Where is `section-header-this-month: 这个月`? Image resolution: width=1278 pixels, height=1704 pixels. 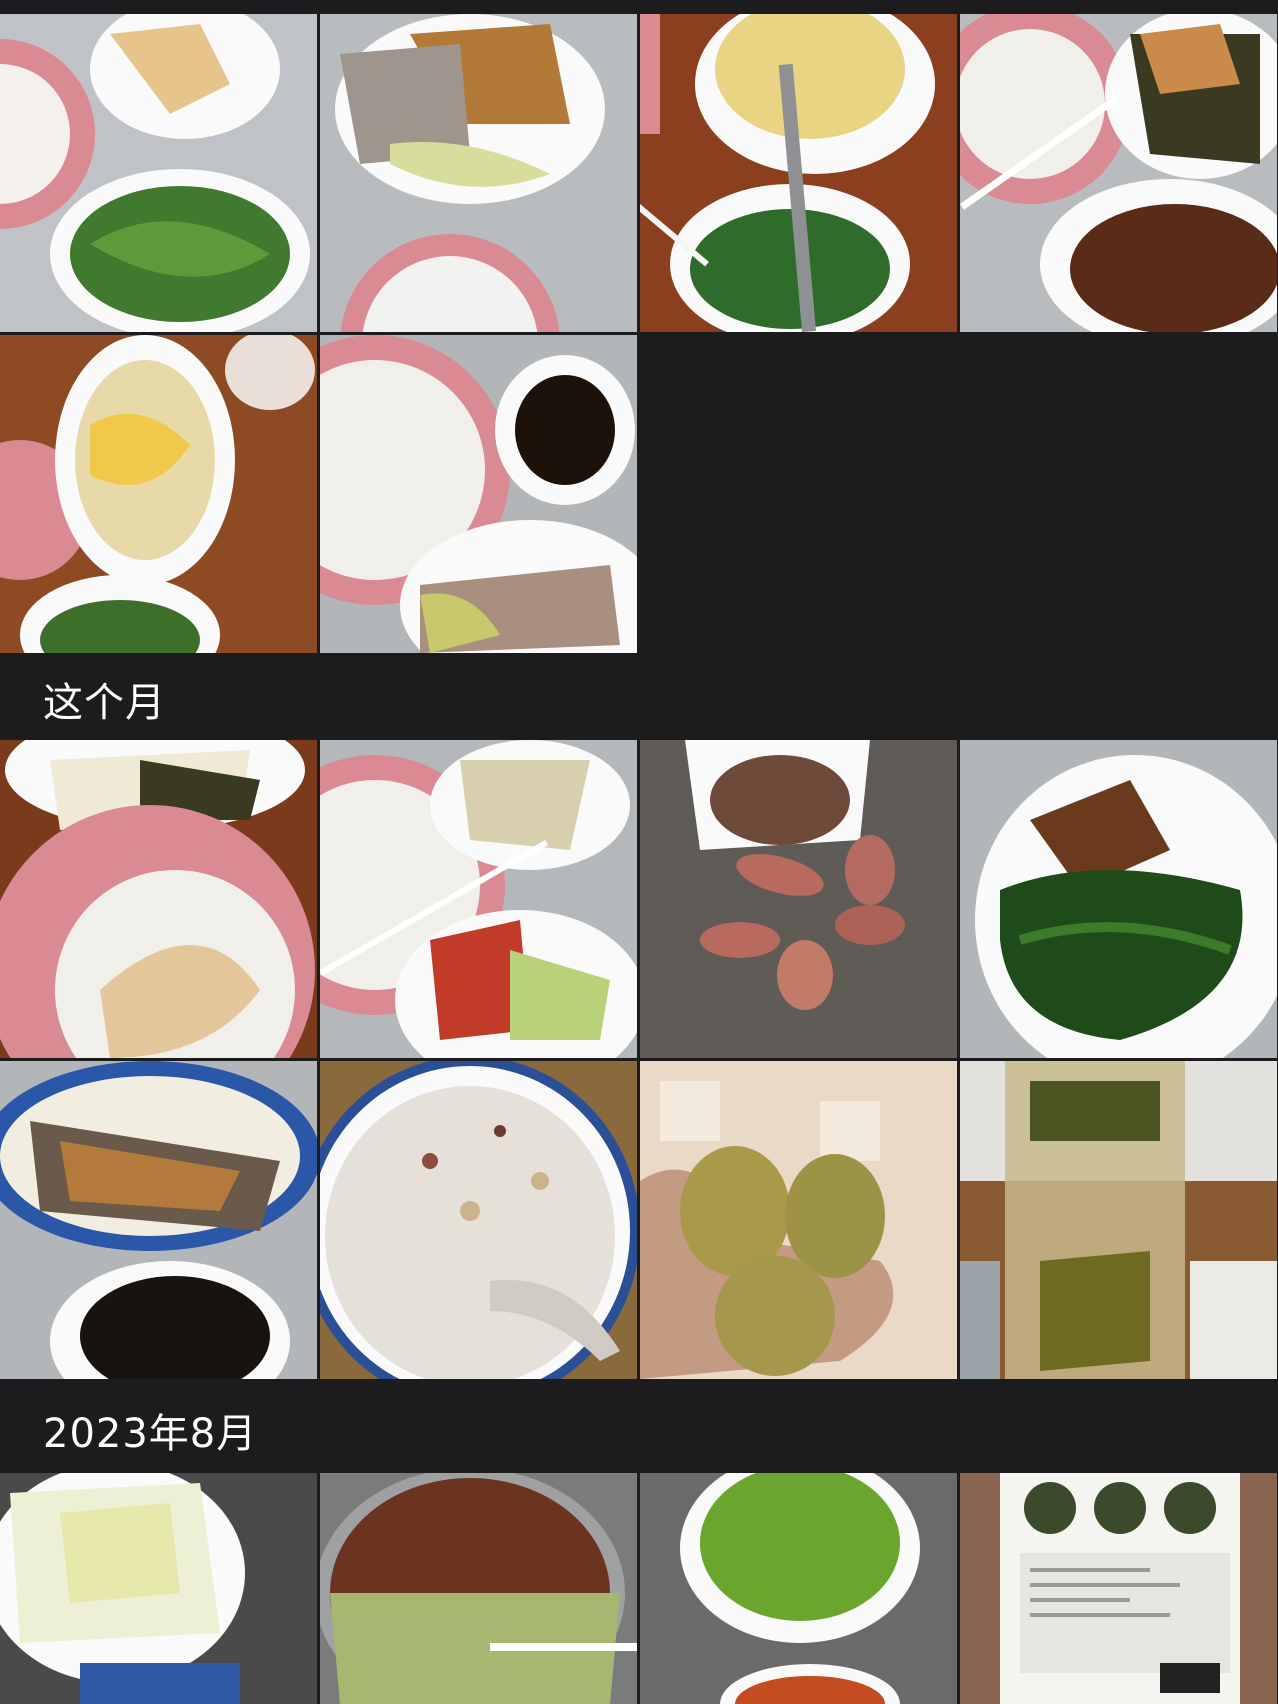
section-header-this-month: 这个月 is located at coordinates (104, 703).